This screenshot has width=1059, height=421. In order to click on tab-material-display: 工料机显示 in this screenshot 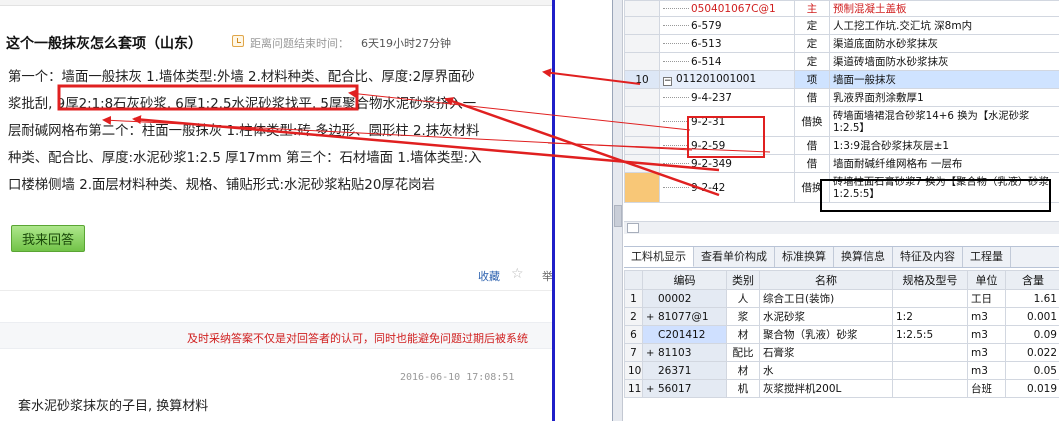, I will do `click(659, 257)`.